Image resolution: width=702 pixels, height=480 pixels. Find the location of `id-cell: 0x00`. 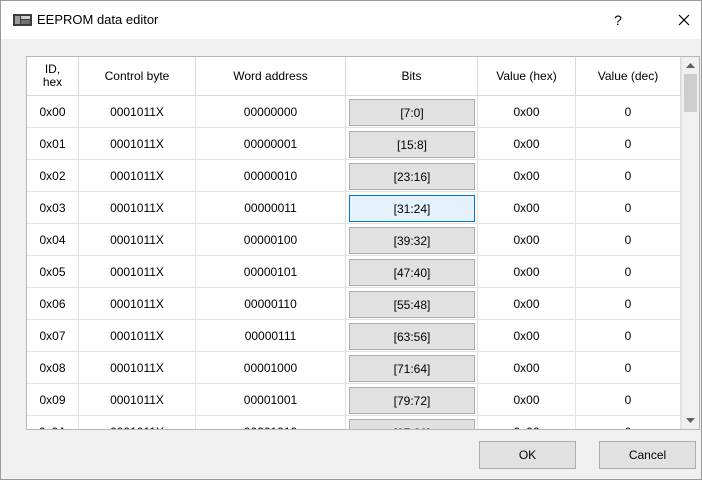

id-cell: 0x00 is located at coordinates (53, 112).